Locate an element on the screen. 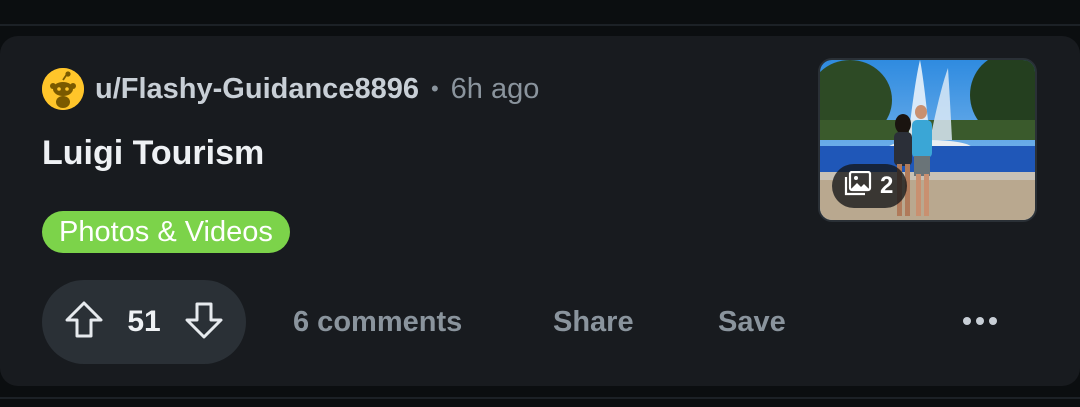 The image size is (1080, 407). post-title: Luigi Tourism is located at coordinates (153, 153).